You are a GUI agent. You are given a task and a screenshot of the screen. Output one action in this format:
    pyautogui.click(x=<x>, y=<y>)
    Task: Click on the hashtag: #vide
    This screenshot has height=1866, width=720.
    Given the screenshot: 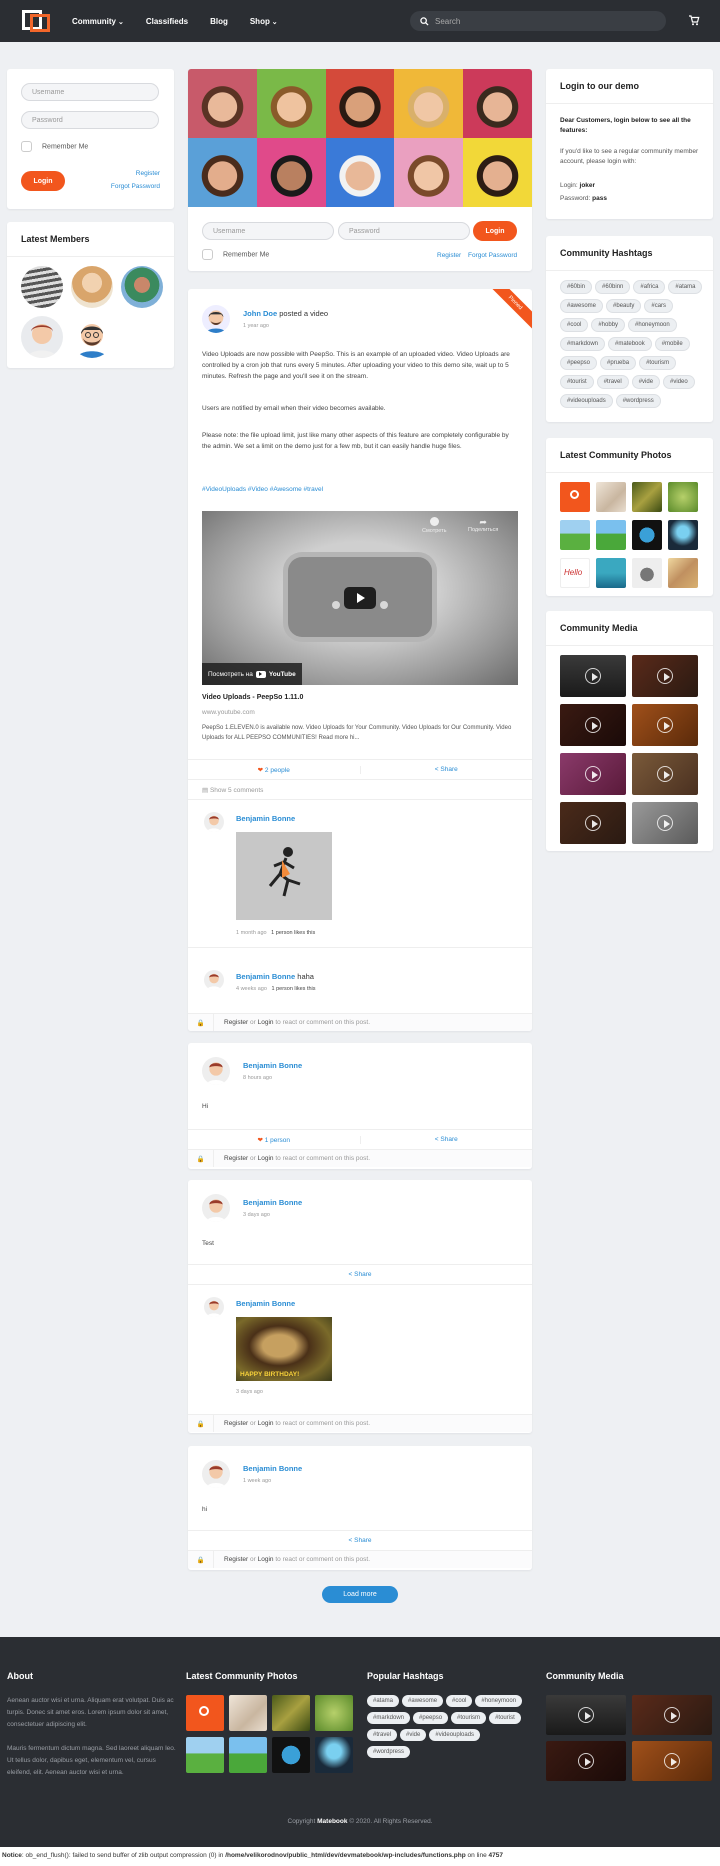 What is the action you would take?
    pyautogui.click(x=646, y=382)
    